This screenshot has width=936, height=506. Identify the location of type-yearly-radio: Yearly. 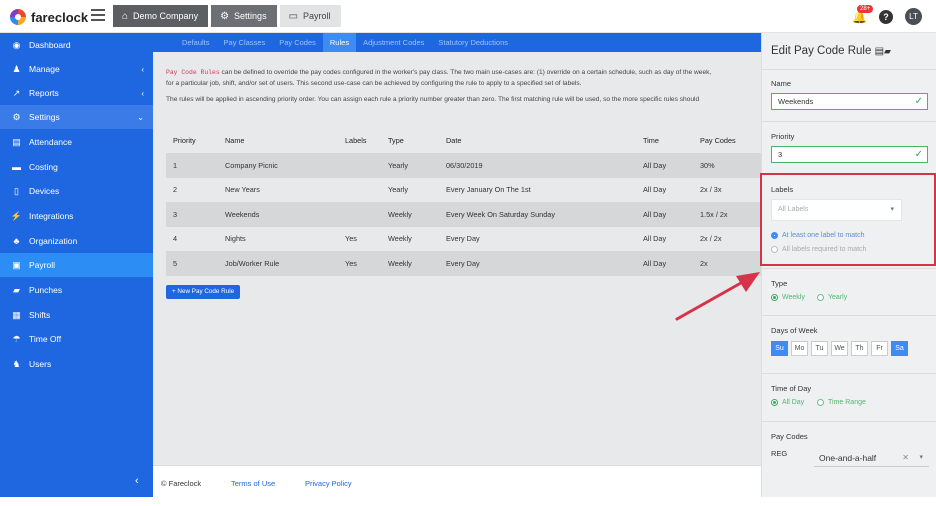
(832, 297).